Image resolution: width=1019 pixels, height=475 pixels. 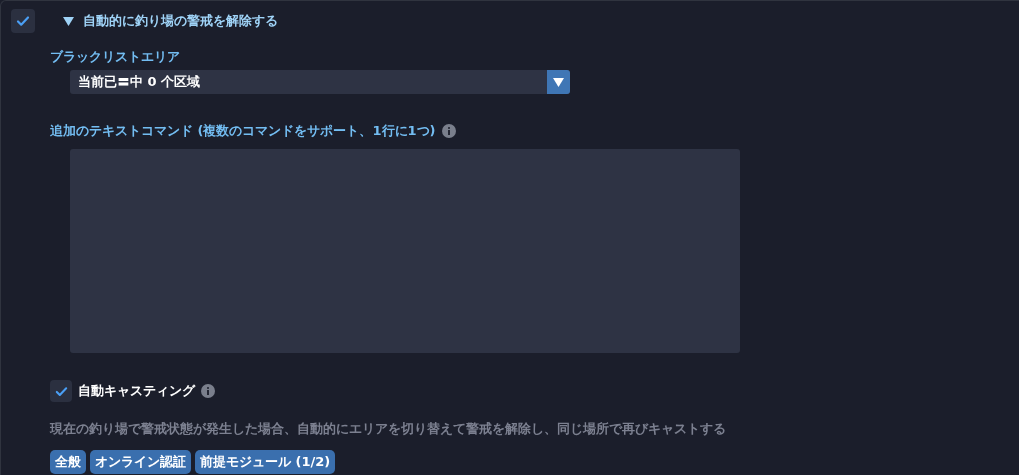 What do you see at coordinates (243, 131) in the screenshot?
I see `field-label: 追加のテキストコマンド (複数のコマンドをサポート、1行に1つ)` at bounding box center [243, 131].